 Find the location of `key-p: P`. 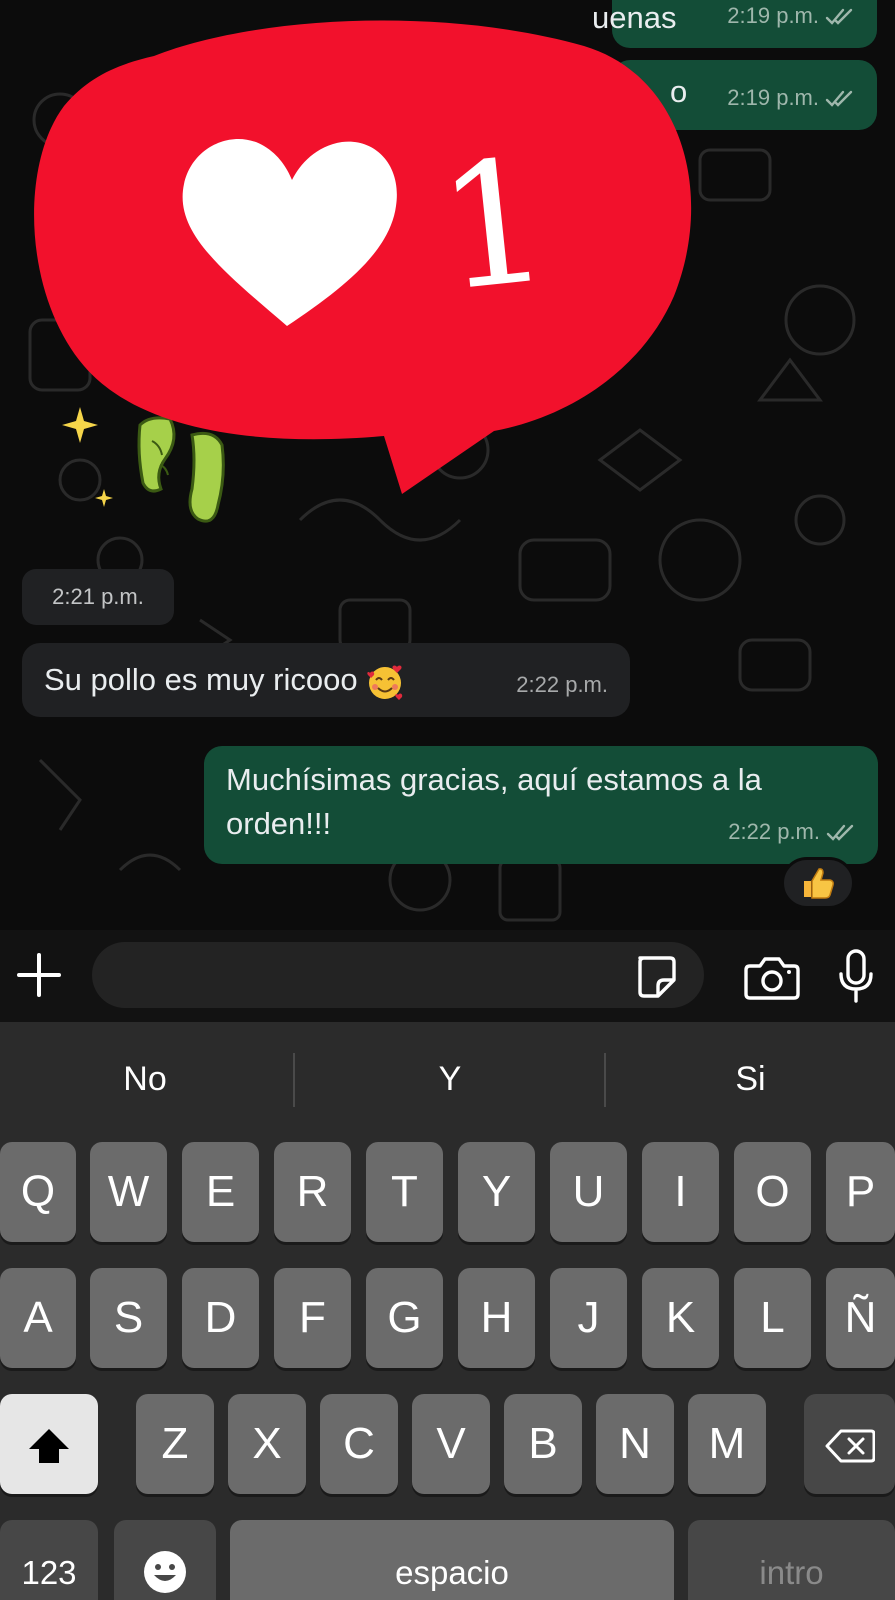

key-p: P is located at coordinates (860, 1192).